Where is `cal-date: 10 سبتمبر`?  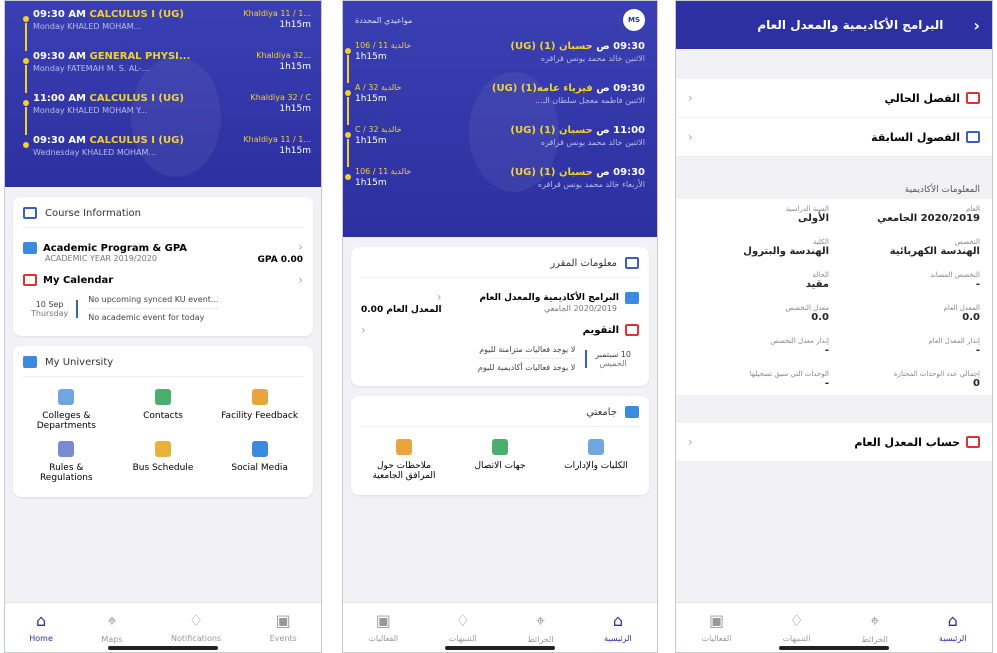
cal-date: 10 سبتمبر is located at coordinates (613, 354).